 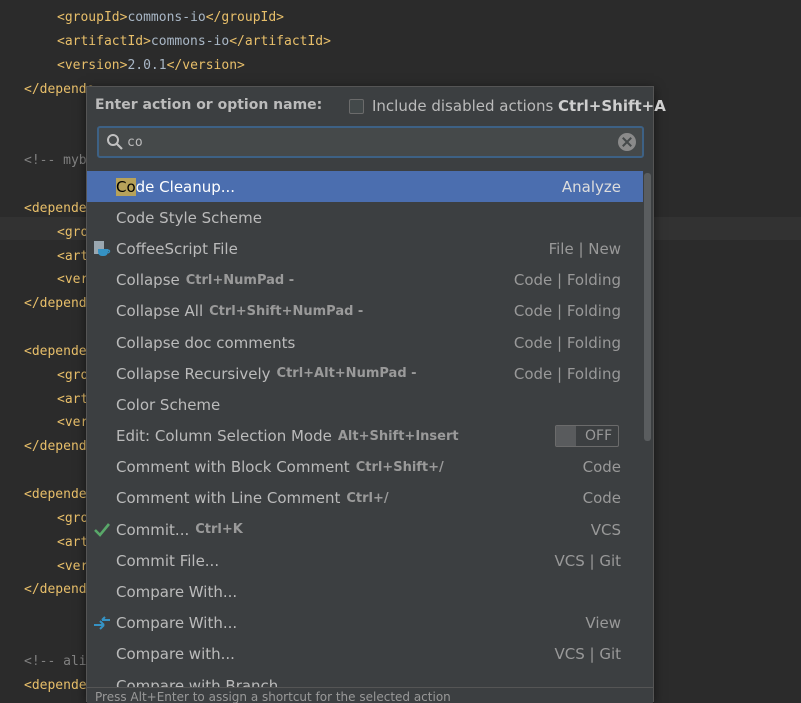 What do you see at coordinates (160, 311) in the screenshot?
I see `action-name: Collapse All` at bounding box center [160, 311].